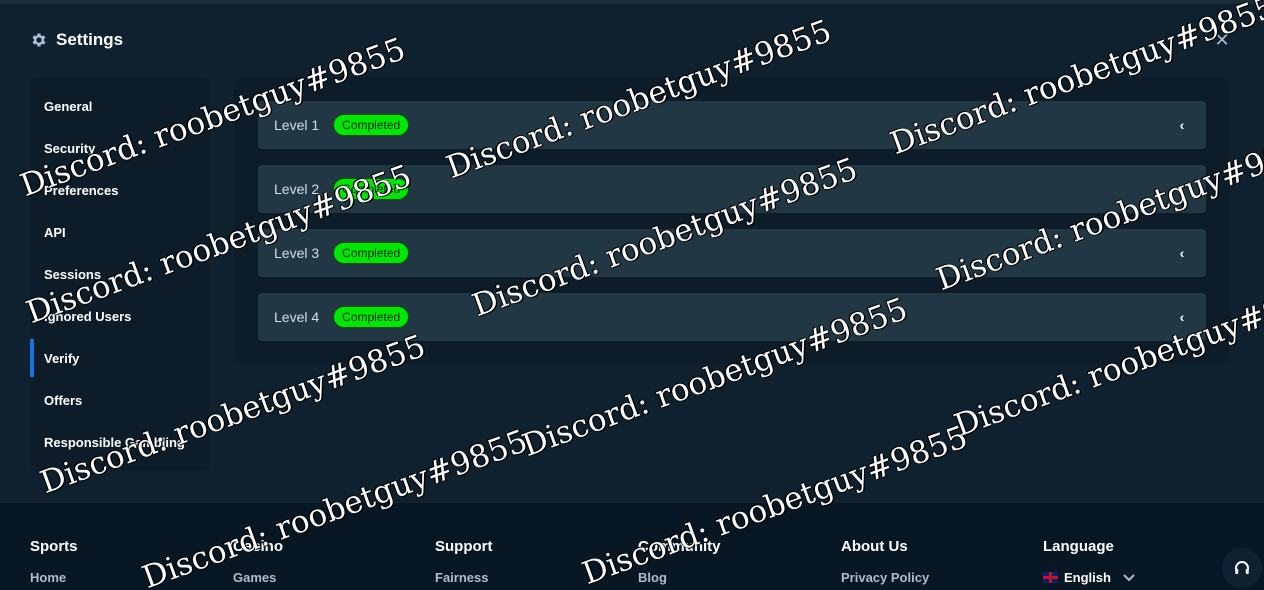  Describe the element at coordinates (54, 546) in the screenshot. I see `footer-heading: Sports` at that location.